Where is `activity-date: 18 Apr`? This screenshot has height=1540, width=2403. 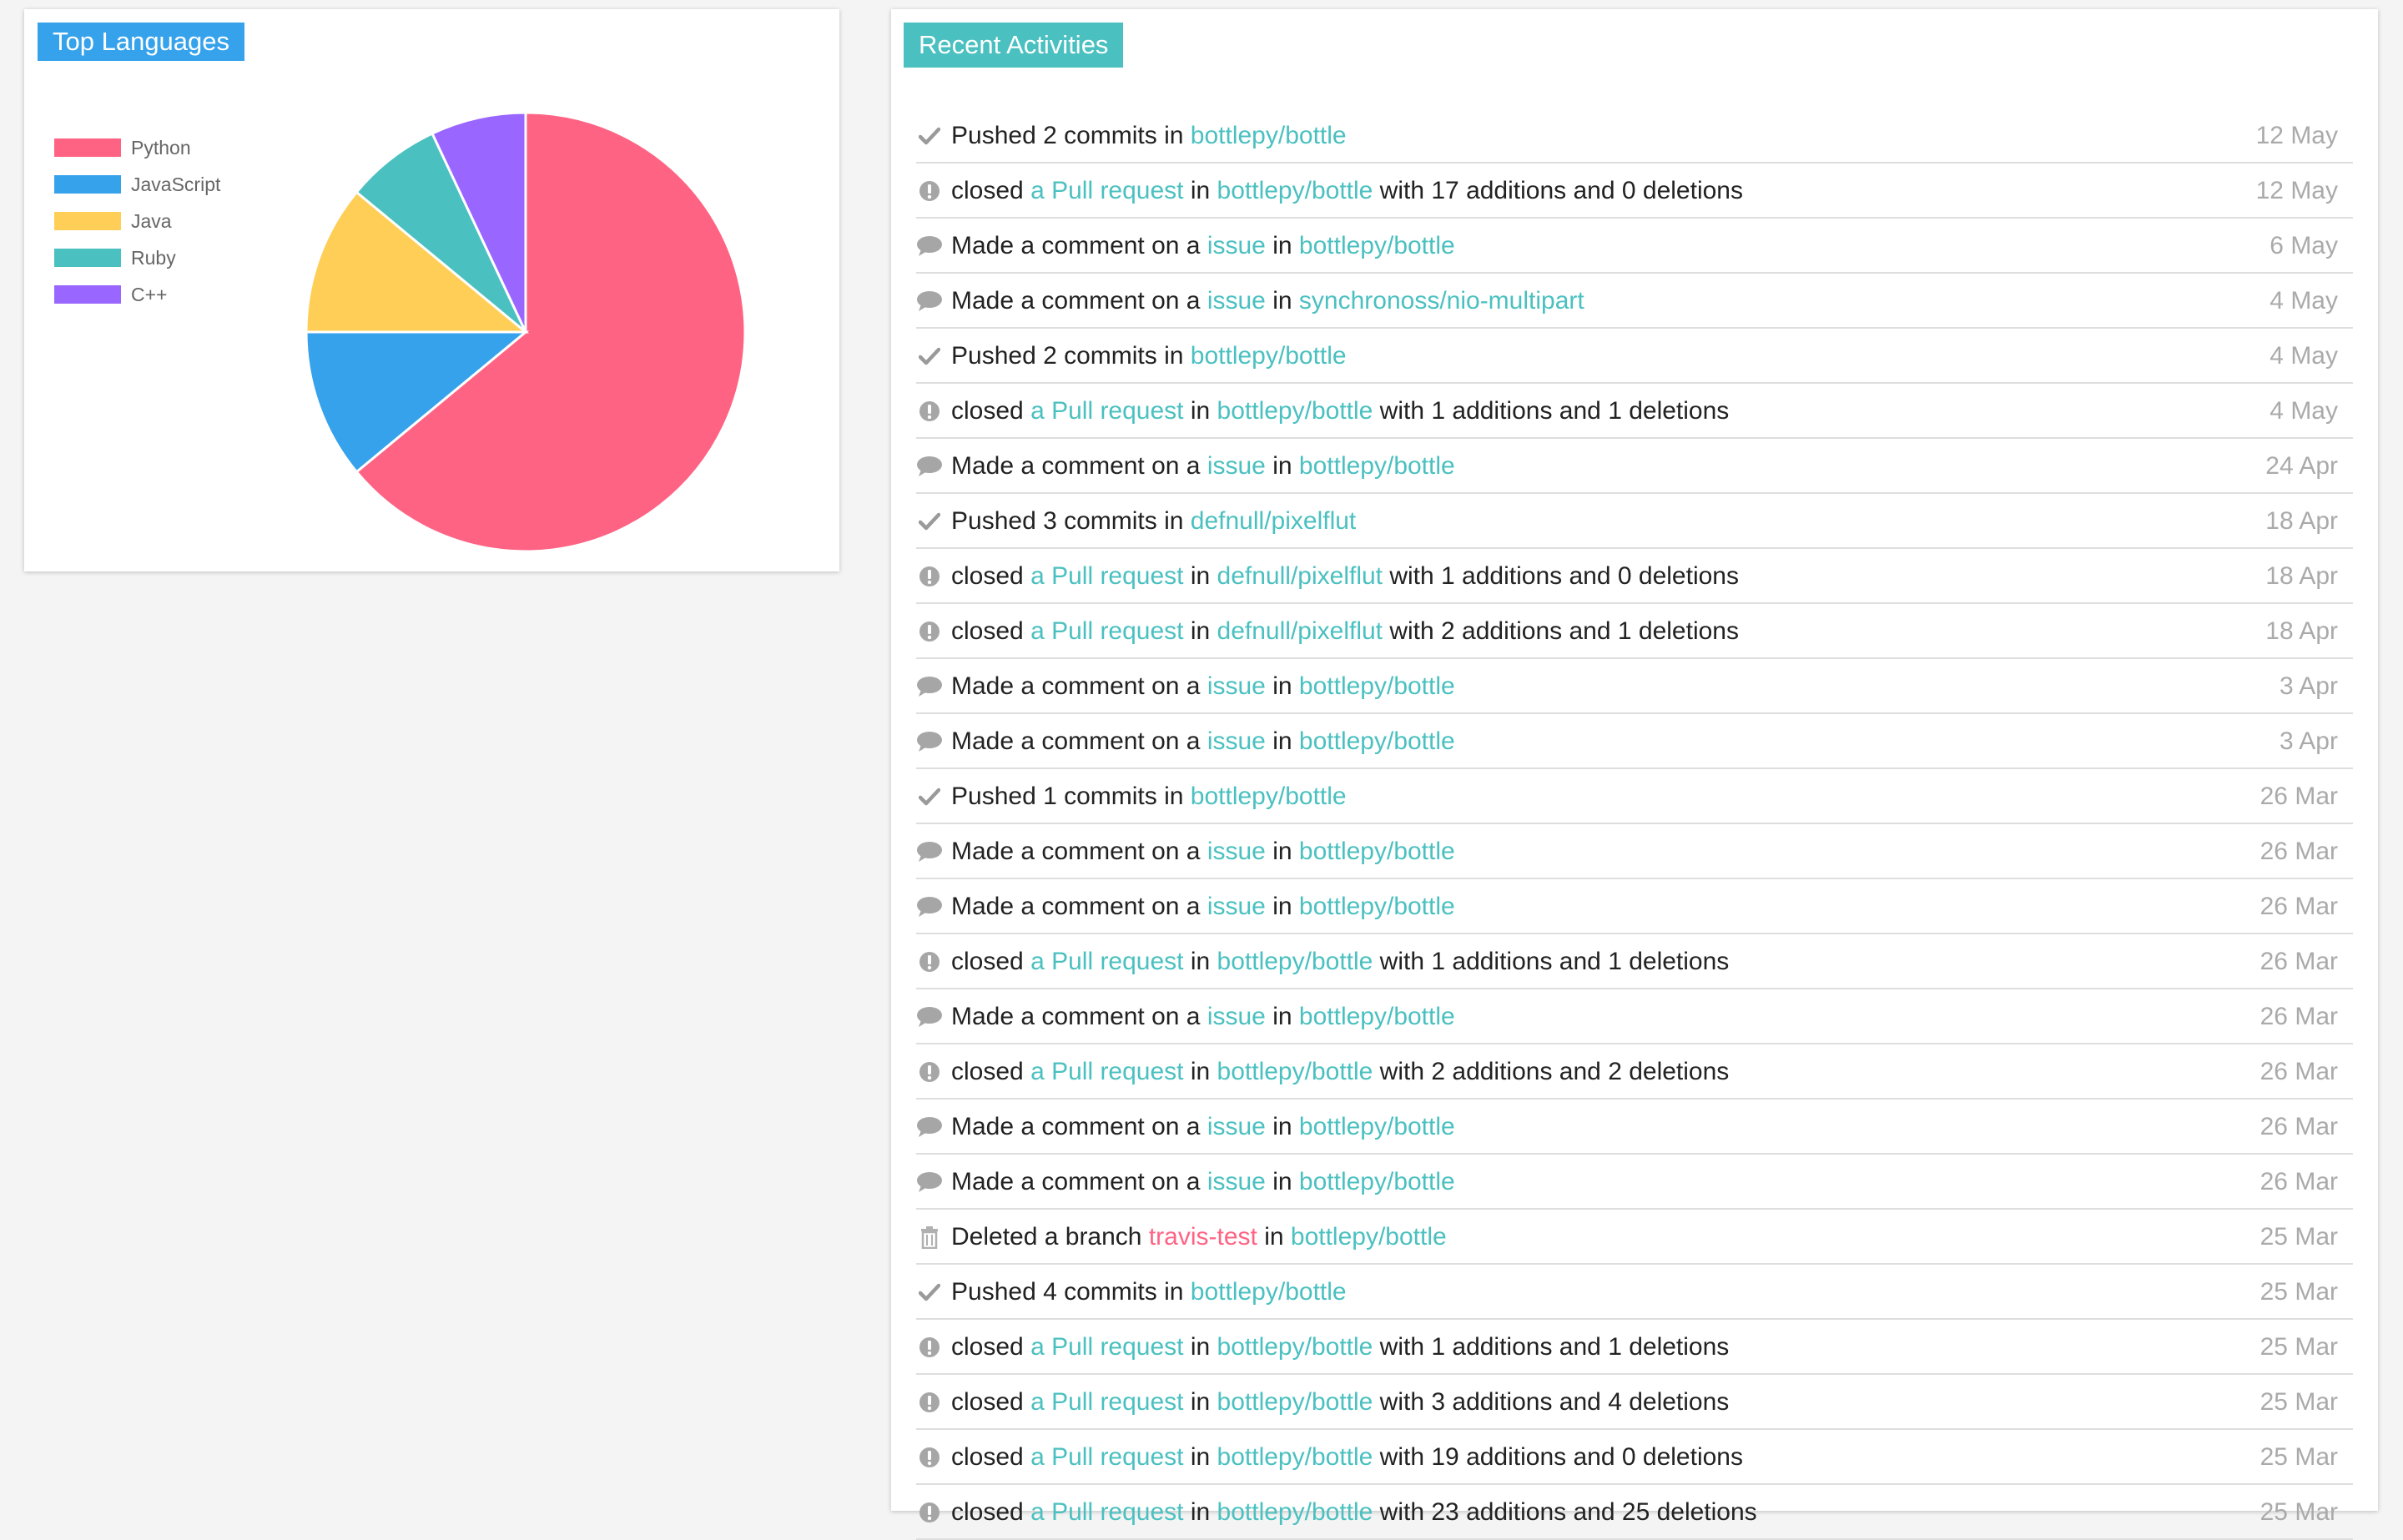
activity-date: 18 Apr is located at coordinates (2301, 631).